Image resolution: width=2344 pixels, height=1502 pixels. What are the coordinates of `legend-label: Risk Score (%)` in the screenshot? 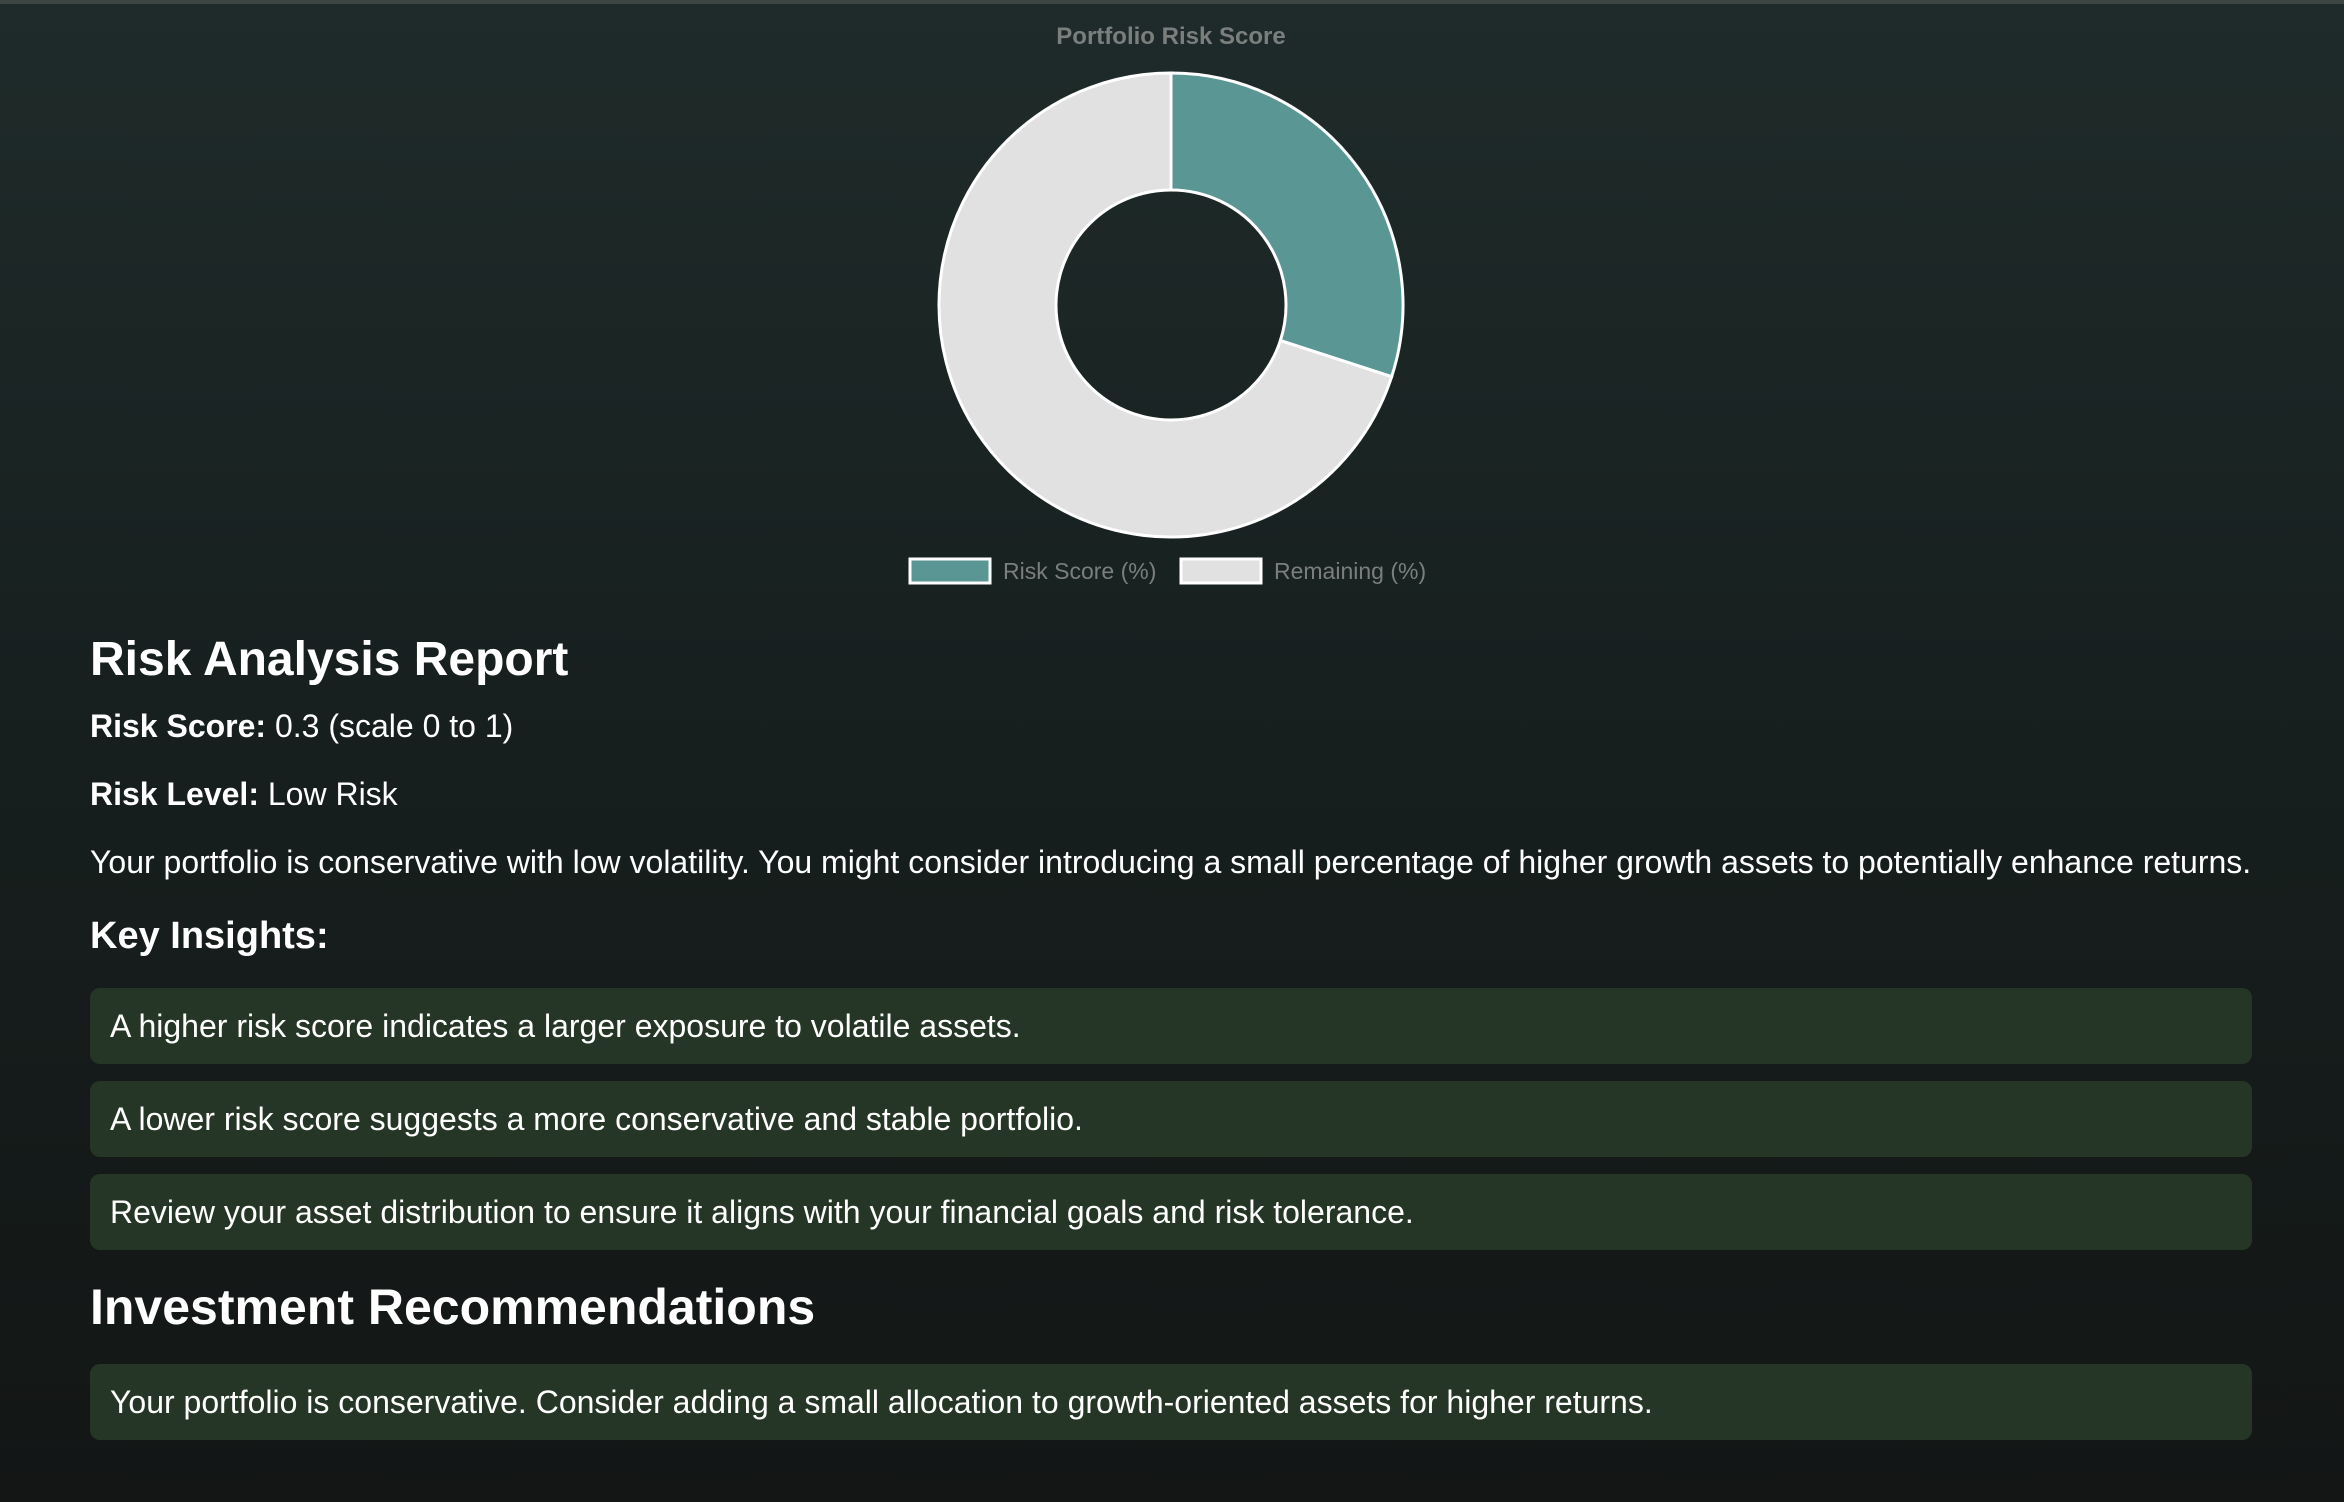 It's located at (1079, 571).